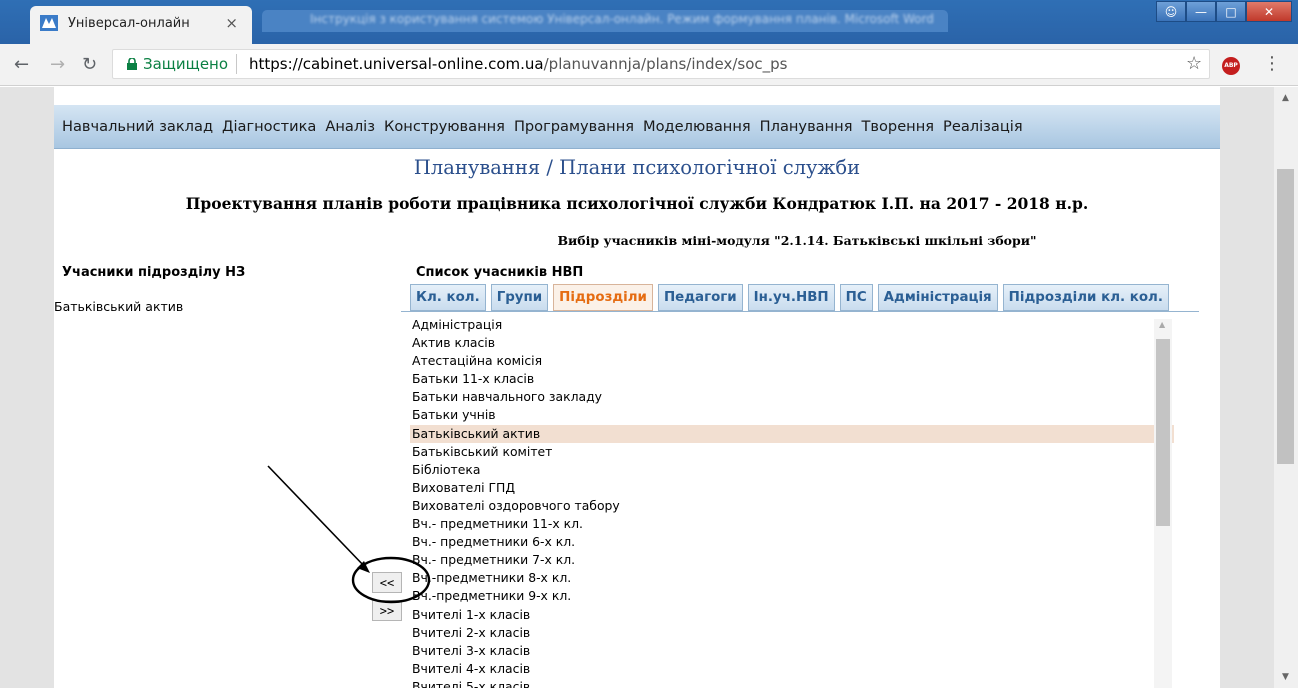  Describe the element at coordinates (396, 64) in the screenshot. I see `url-host: https://cabinet.universal-online.com.ua` at that location.